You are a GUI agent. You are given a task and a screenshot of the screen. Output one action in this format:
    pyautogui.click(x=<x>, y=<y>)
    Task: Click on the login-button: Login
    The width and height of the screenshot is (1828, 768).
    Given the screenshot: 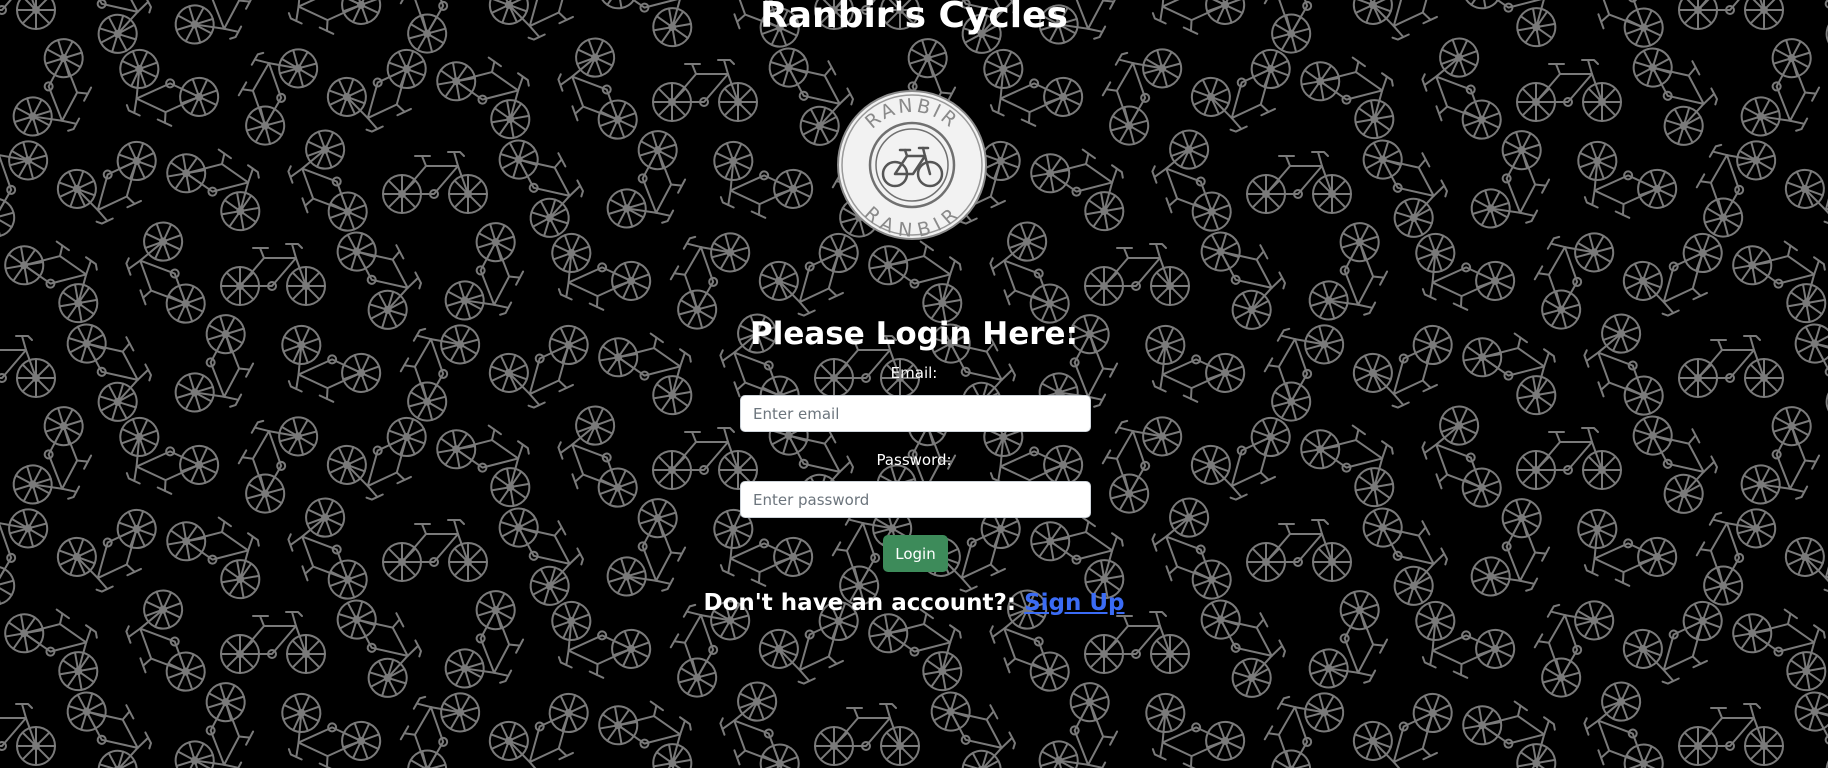 What is the action you would take?
    pyautogui.click(x=915, y=553)
    